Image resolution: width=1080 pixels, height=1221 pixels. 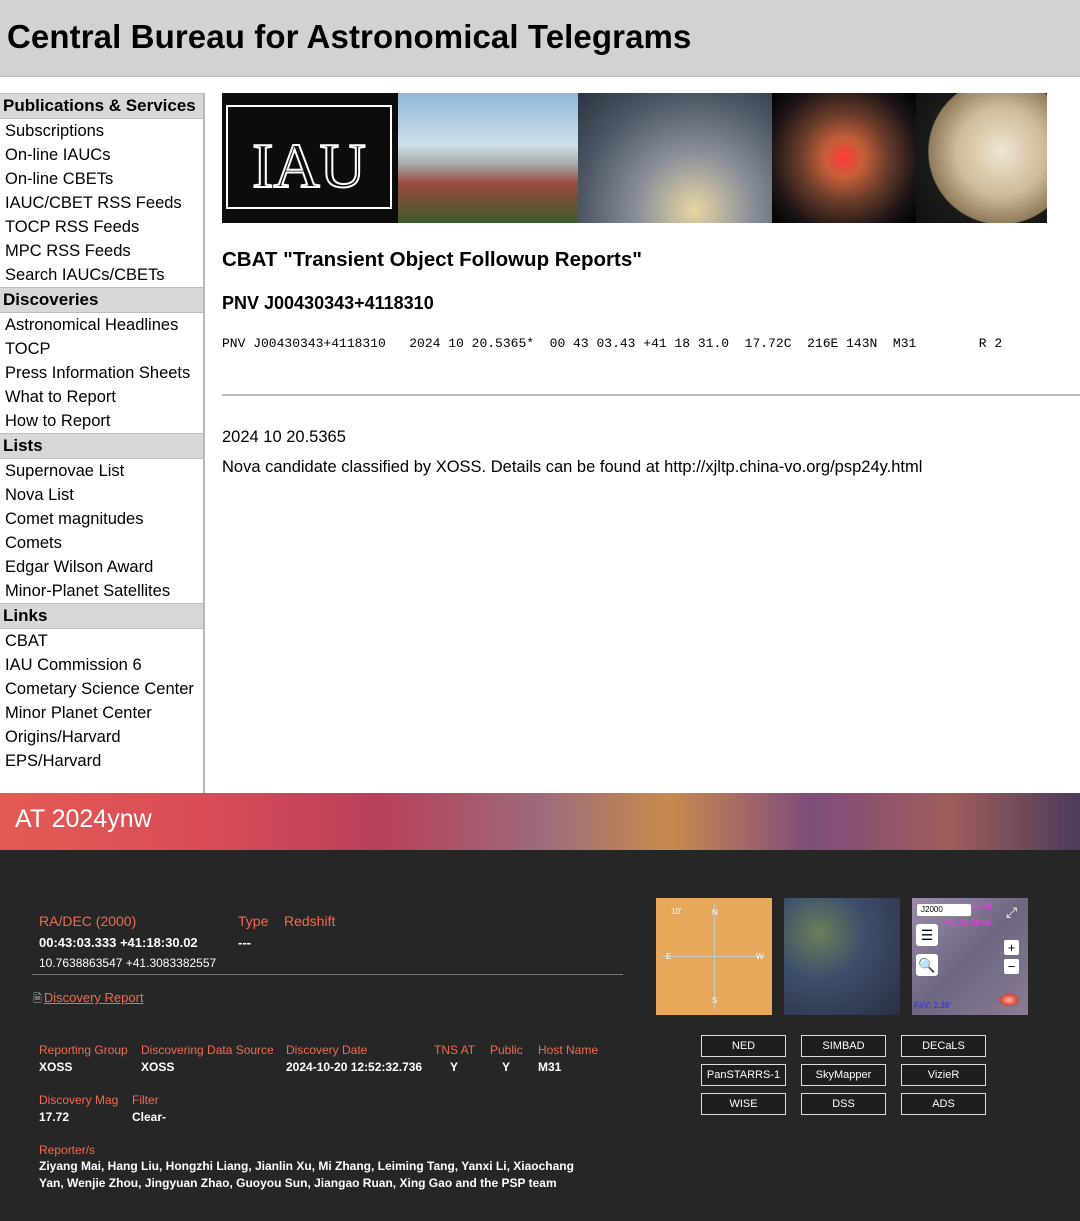 I want to click on zoom-in-button: +, so click(x=1011, y=947).